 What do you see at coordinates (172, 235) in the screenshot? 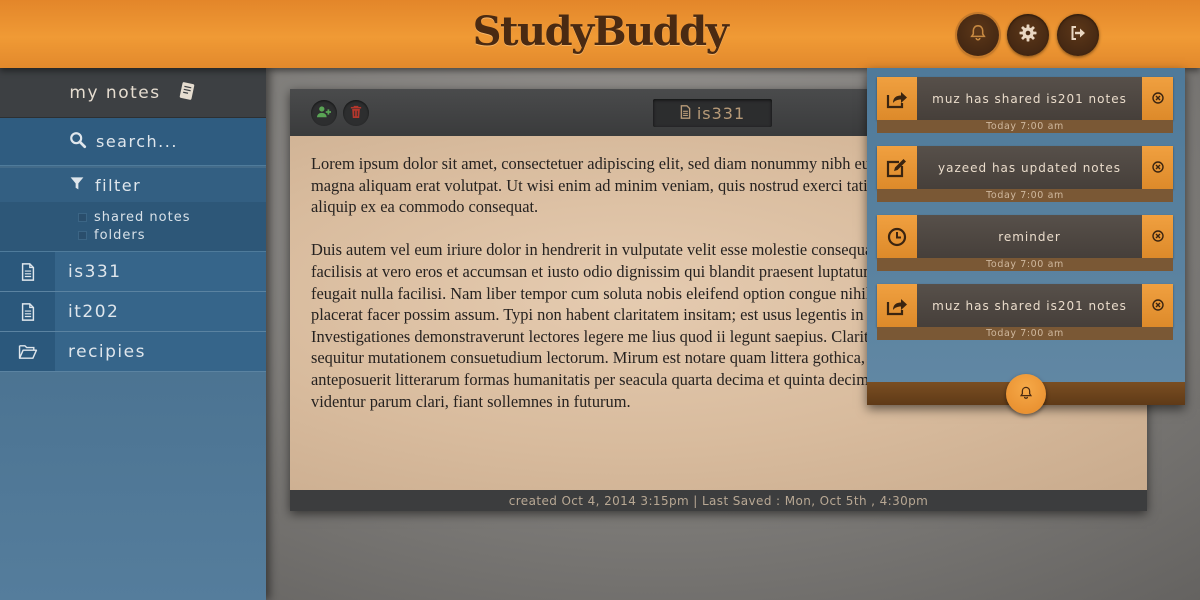
I see `filter-option-folders: folders` at bounding box center [172, 235].